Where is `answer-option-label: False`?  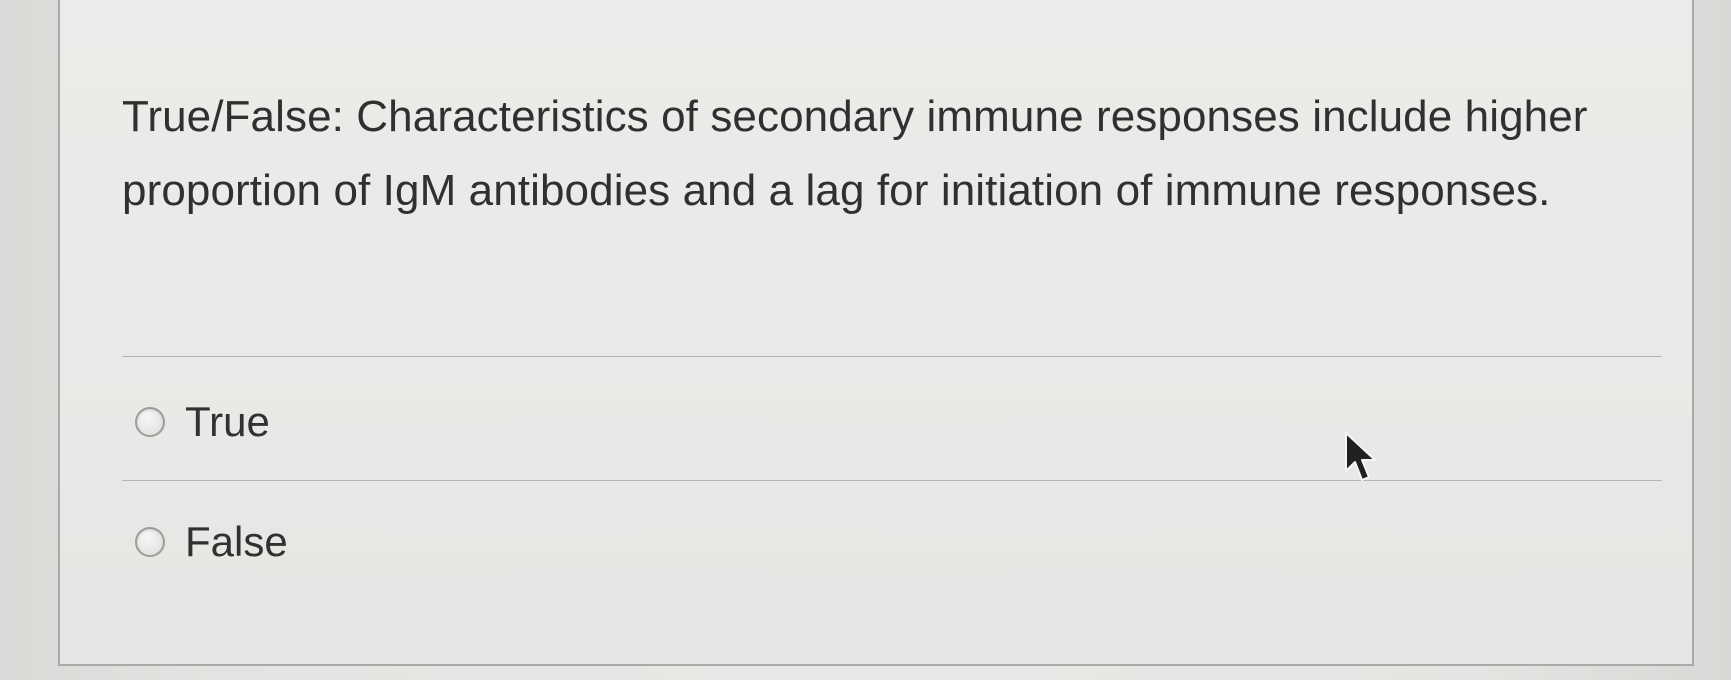 answer-option-label: False is located at coordinates (236, 541).